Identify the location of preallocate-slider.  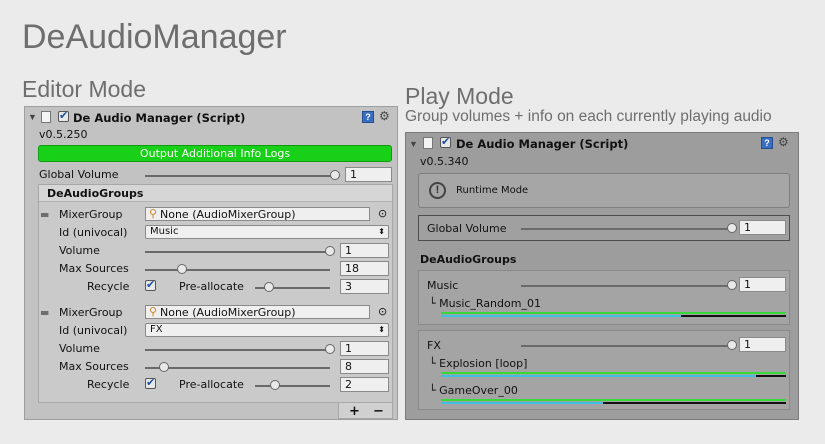
(292, 386).